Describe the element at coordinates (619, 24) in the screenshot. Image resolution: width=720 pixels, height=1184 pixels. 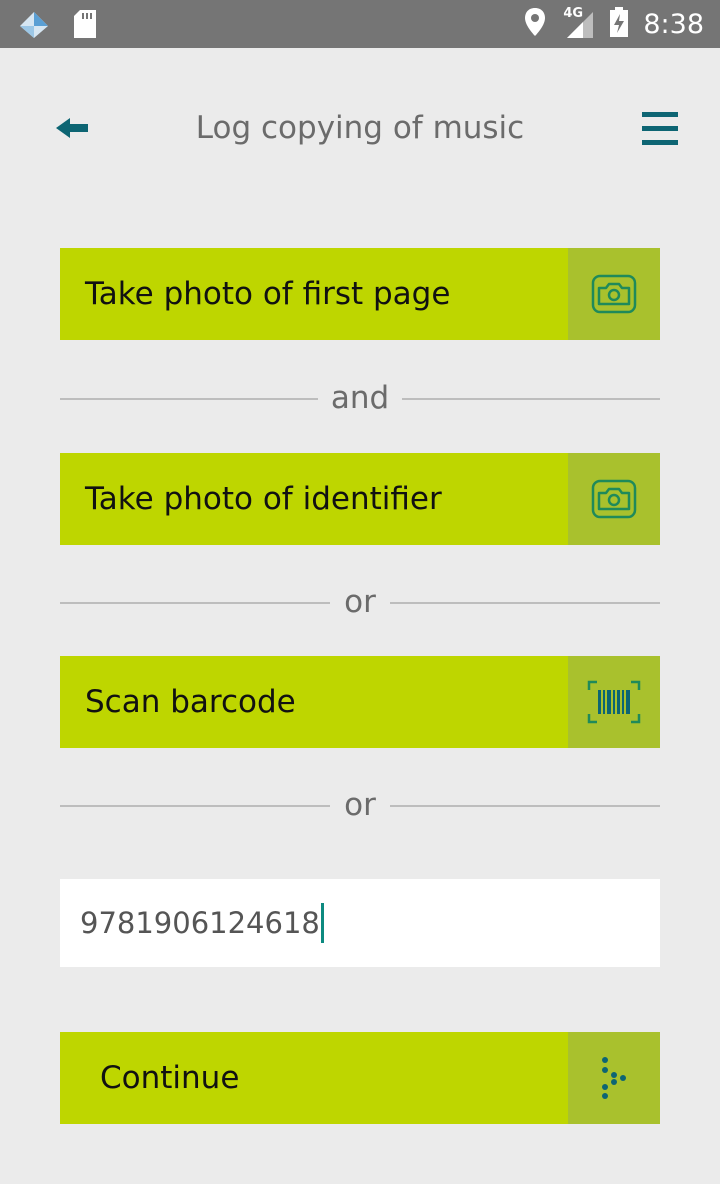
I see `battery-charging-icon` at that location.